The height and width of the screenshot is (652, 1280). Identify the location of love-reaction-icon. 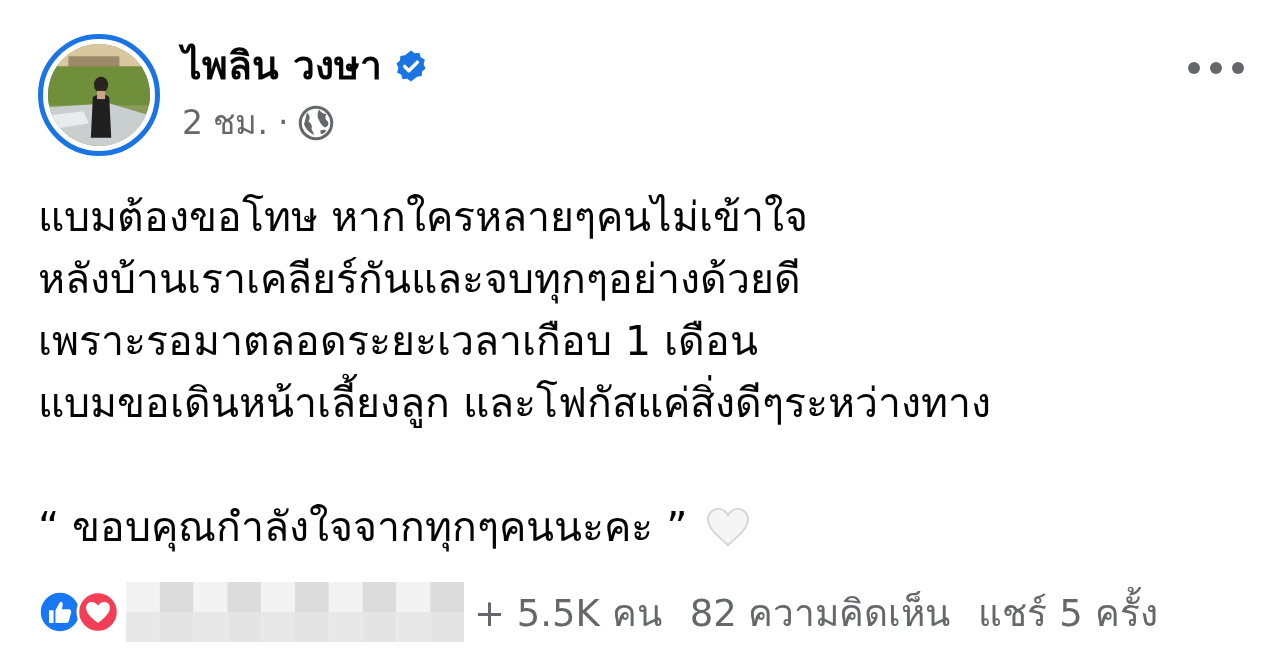
(98, 612).